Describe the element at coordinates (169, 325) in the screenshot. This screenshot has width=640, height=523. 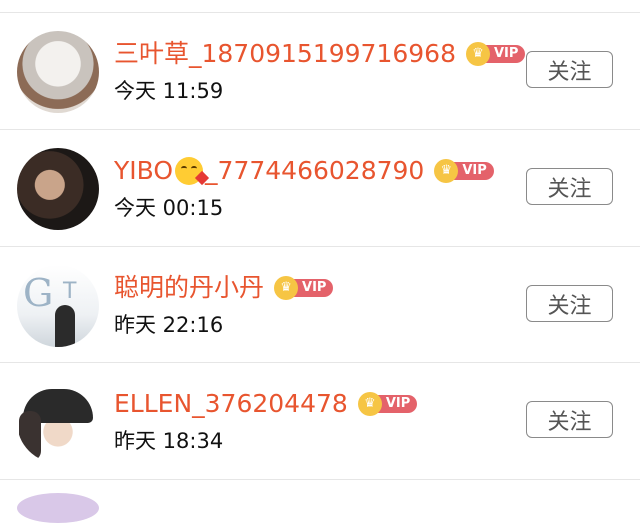
I see `timestamp: 昨天 22:16` at that location.